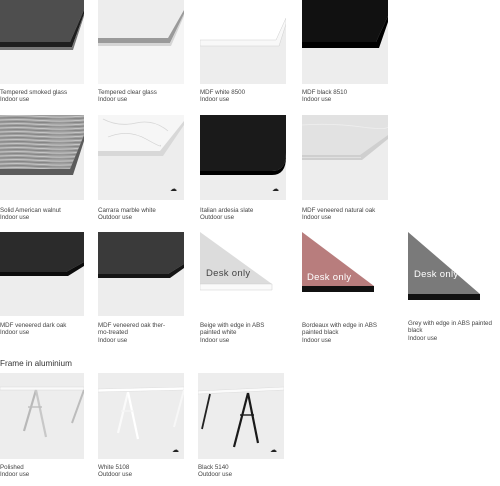 The width and height of the screenshot is (500, 486). I want to click on swatch-caption: Carrara marble white Outdoor use, so click(127, 214).